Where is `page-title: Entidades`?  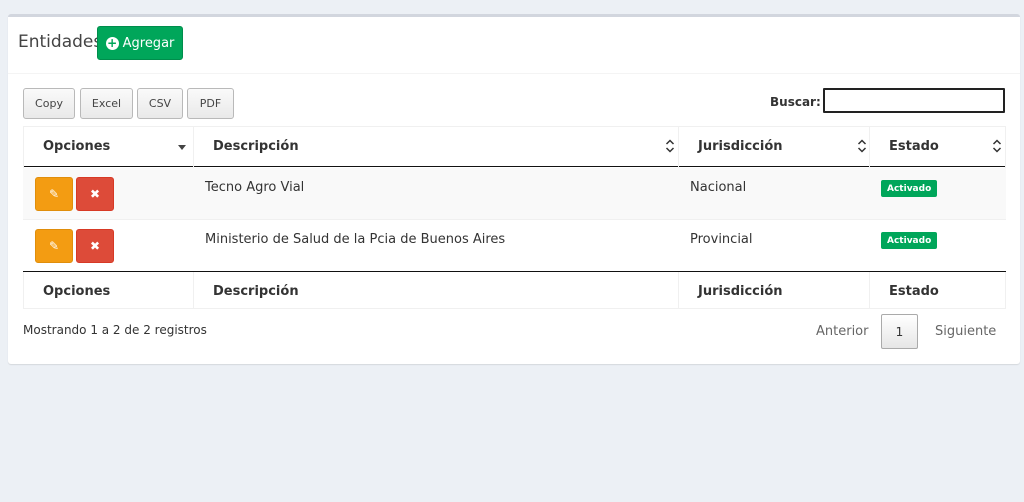 page-title: Entidades is located at coordinates (60, 42).